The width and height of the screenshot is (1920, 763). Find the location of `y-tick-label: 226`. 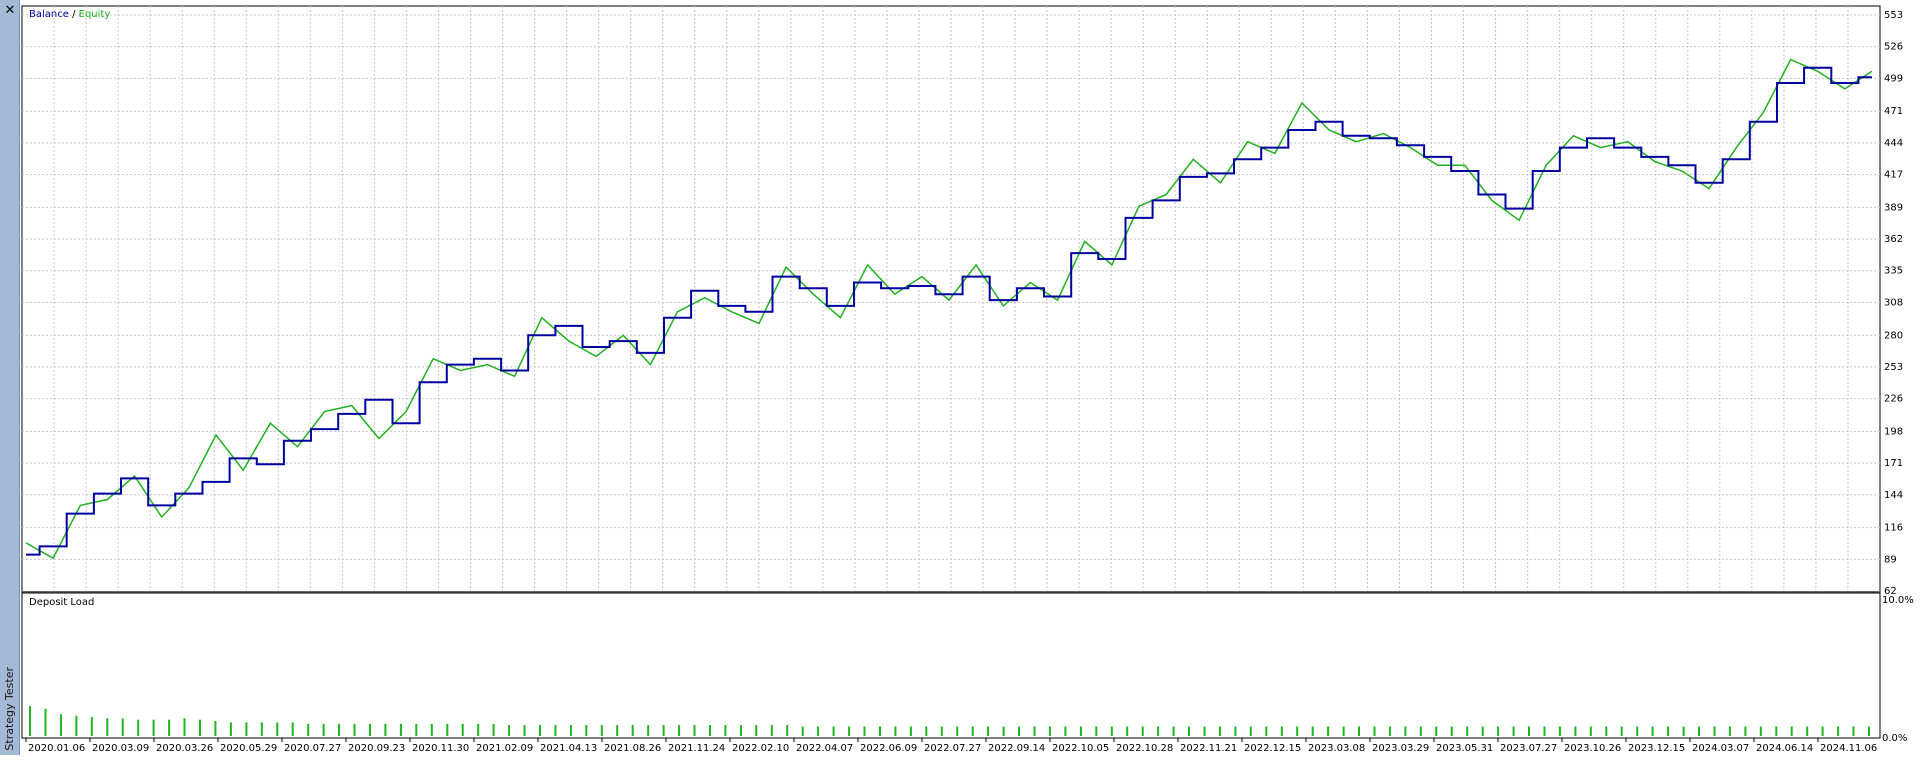

y-tick-label: 226 is located at coordinates (1893, 399).